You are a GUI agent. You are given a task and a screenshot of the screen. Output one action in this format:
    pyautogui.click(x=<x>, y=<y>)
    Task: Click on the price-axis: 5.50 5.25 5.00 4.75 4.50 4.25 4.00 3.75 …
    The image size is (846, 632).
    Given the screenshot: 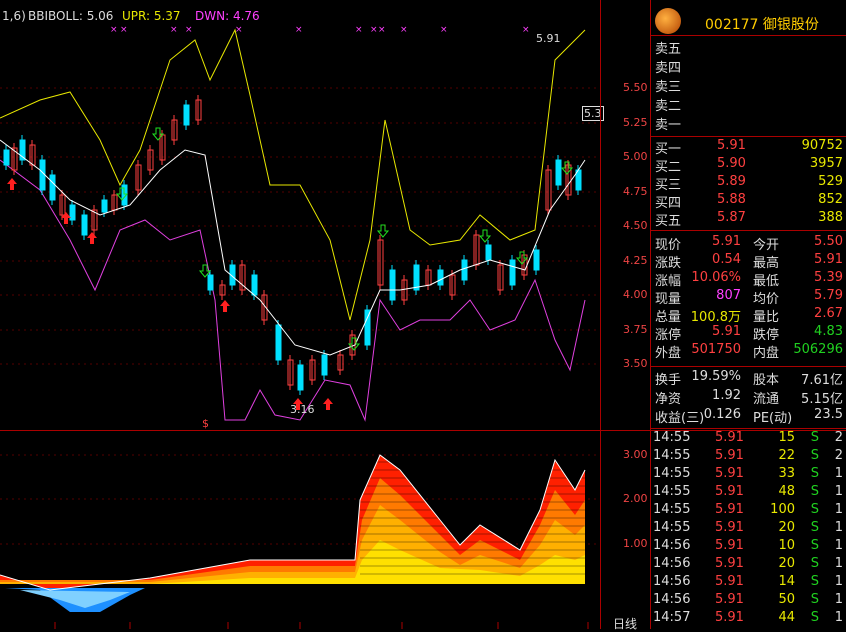 What is the action you would take?
    pyautogui.click(x=625, y=316)
    